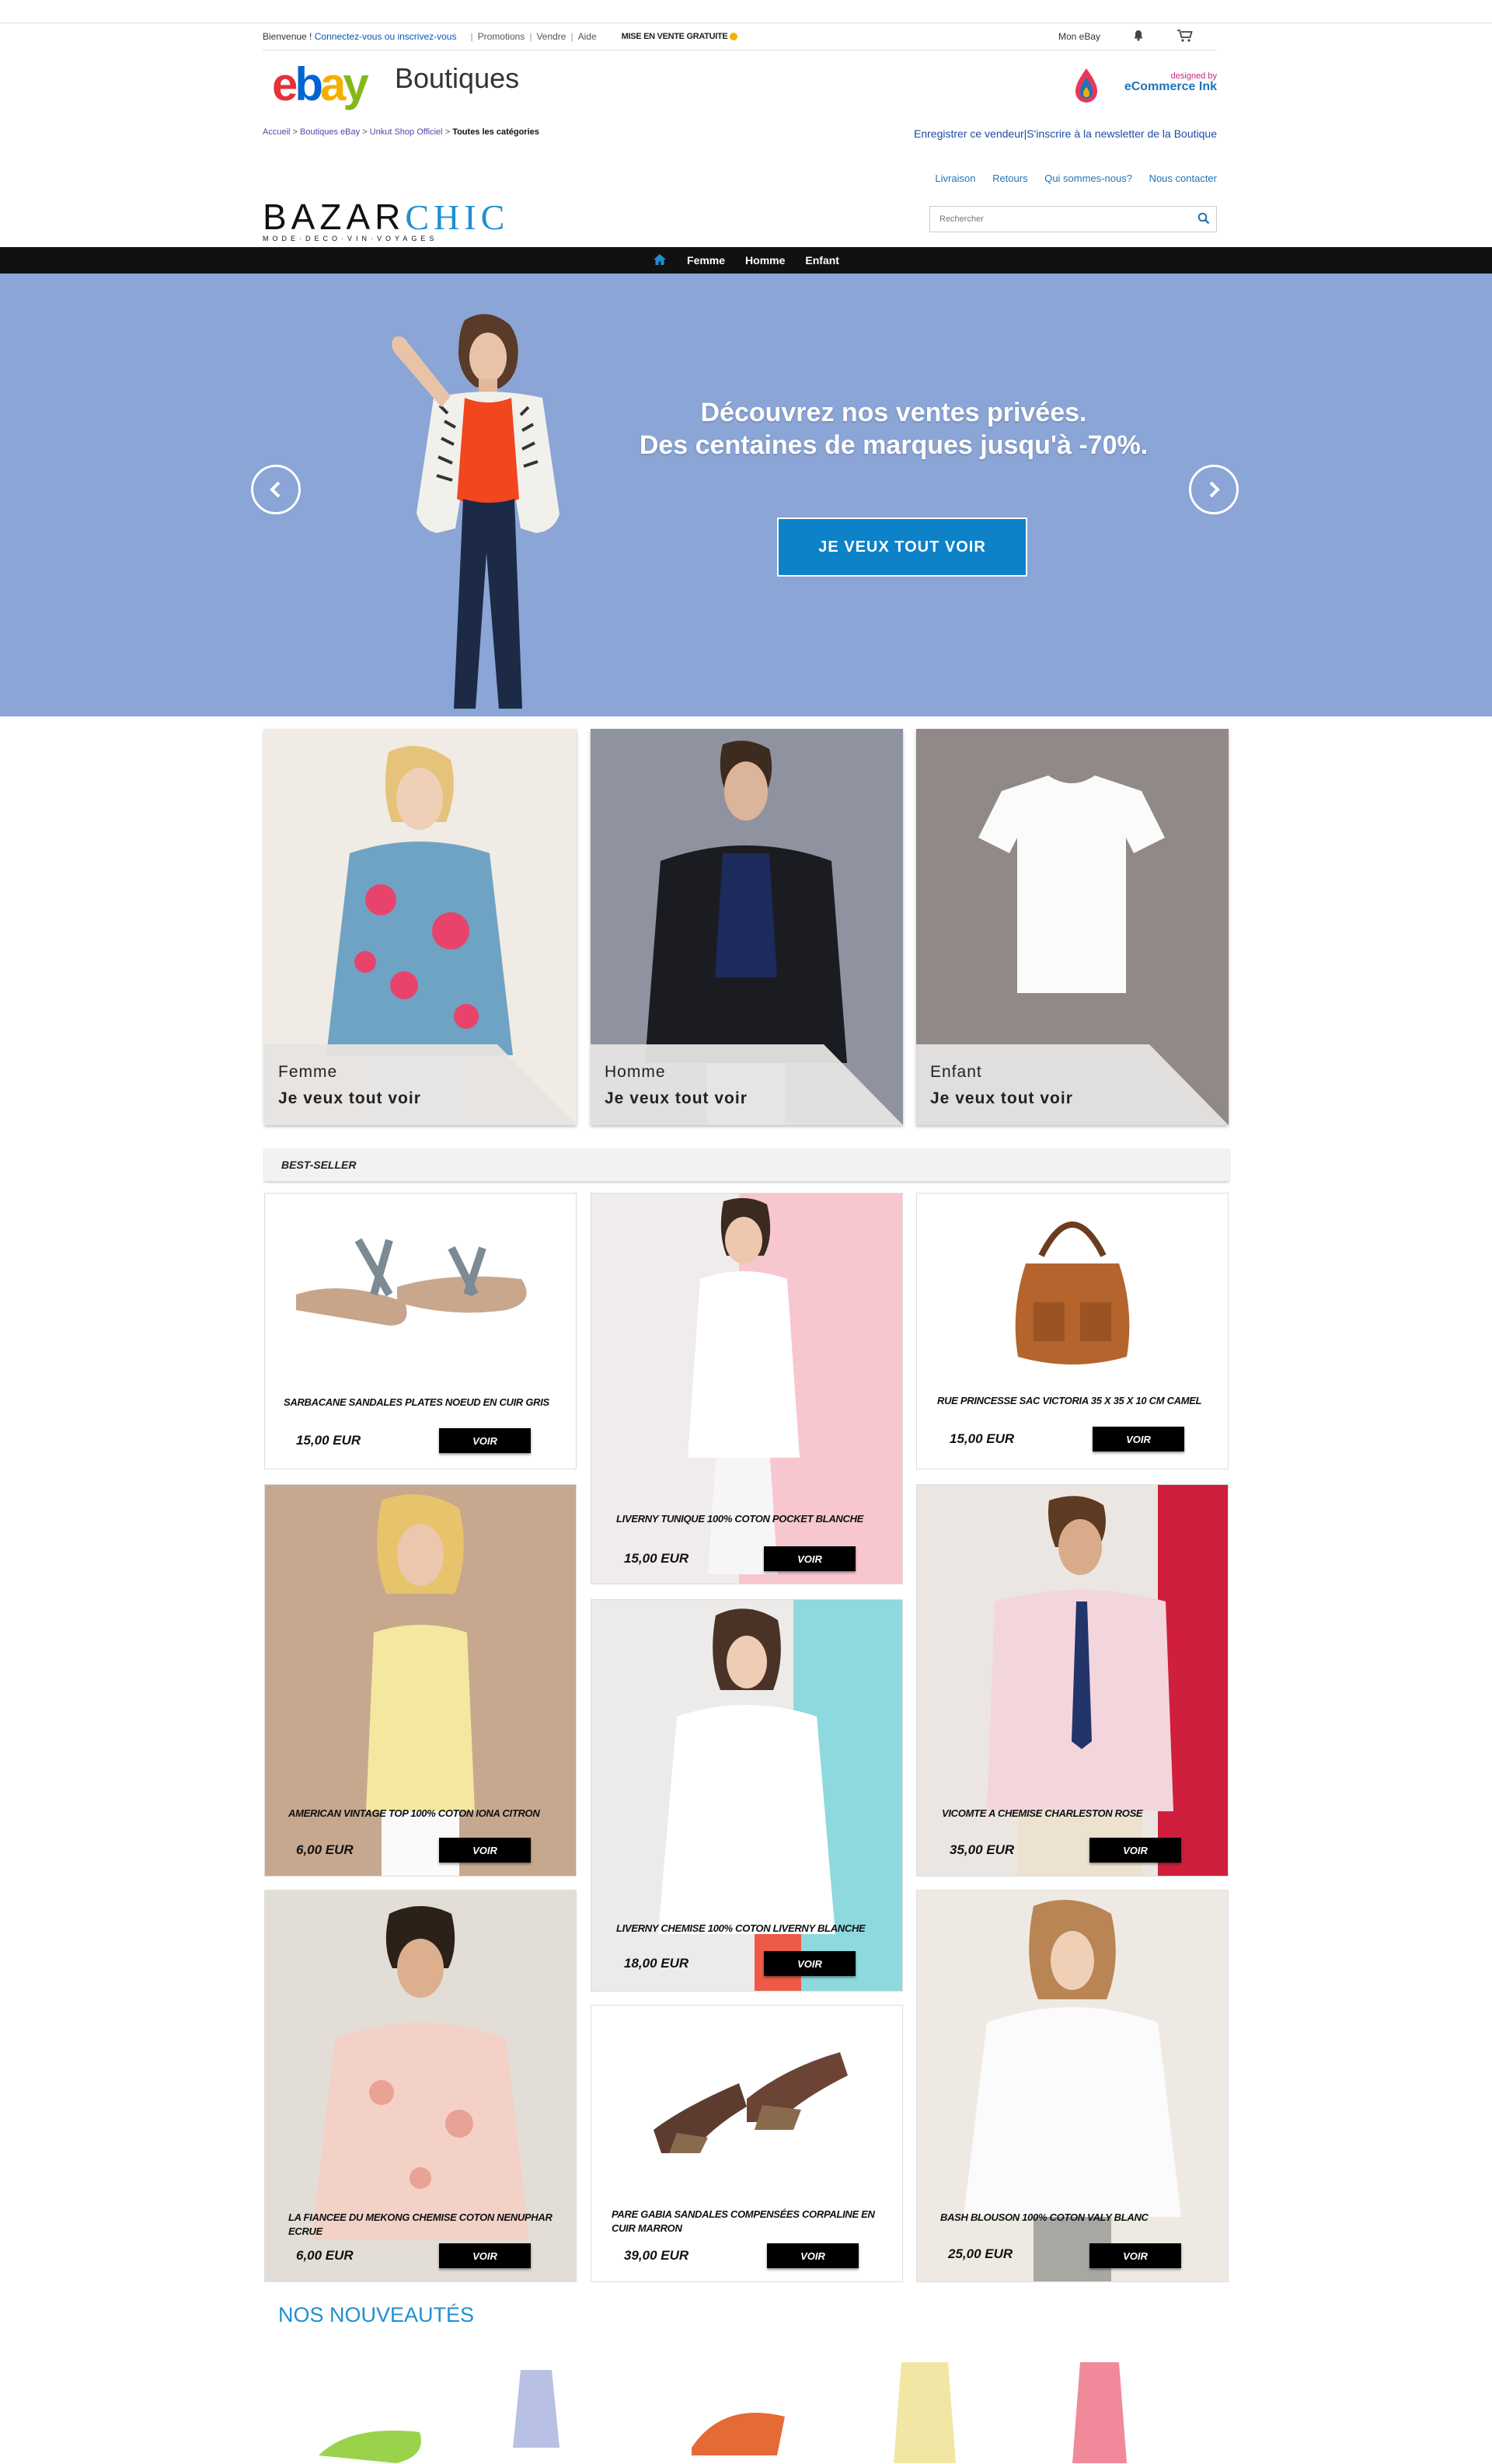 This screenshot has width=1492, height=2464. What do you see at coordinates (476, 511) in the screenshot?
I see `hero-model-image` at bounding box center [476, 511].